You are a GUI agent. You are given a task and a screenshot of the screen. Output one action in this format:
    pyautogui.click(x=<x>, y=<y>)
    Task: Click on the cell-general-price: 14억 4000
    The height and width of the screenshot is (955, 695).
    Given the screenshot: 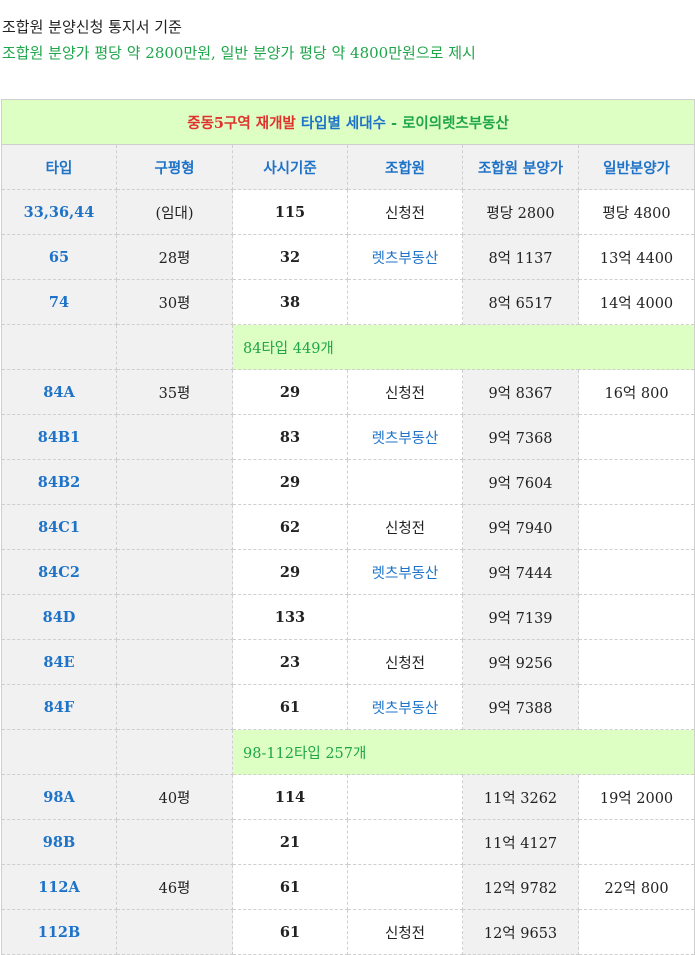 What is the action you would take?
    pyautogui.click(x=636, y=302)
    